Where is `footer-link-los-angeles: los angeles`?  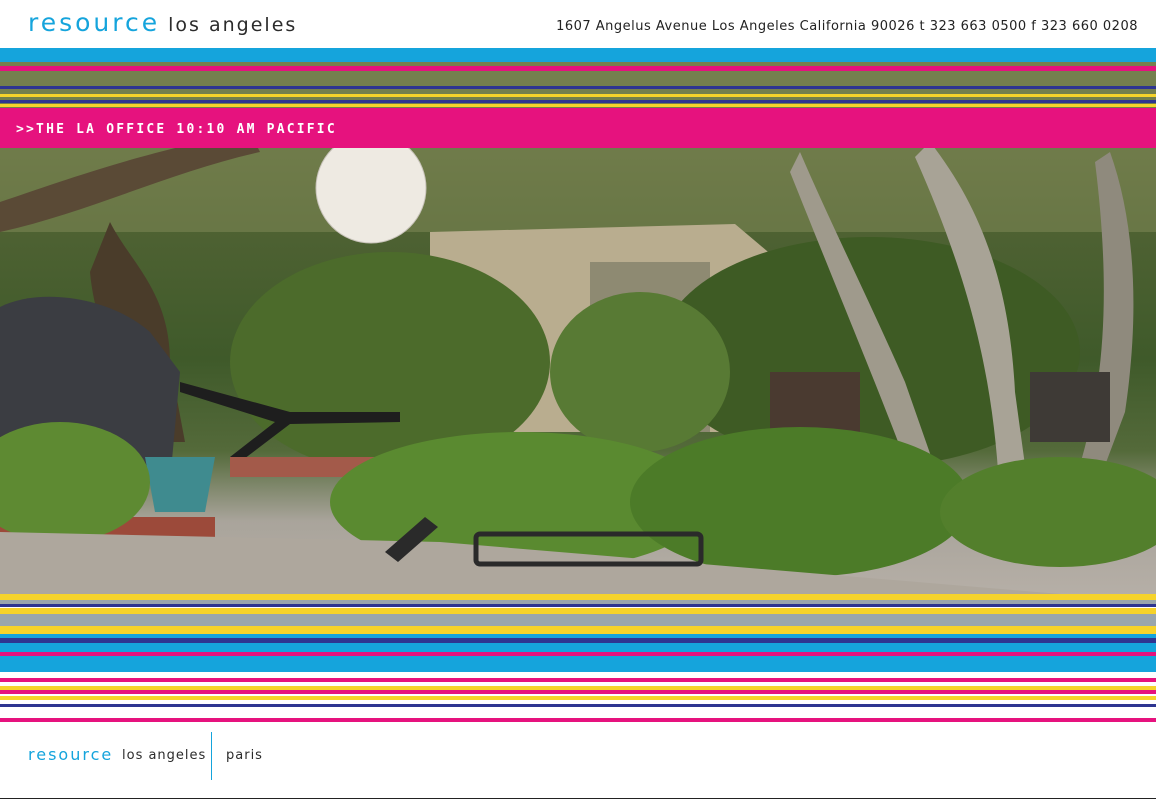 footer-link-los-angeles: los angeles is located at coordinates (164, 755).